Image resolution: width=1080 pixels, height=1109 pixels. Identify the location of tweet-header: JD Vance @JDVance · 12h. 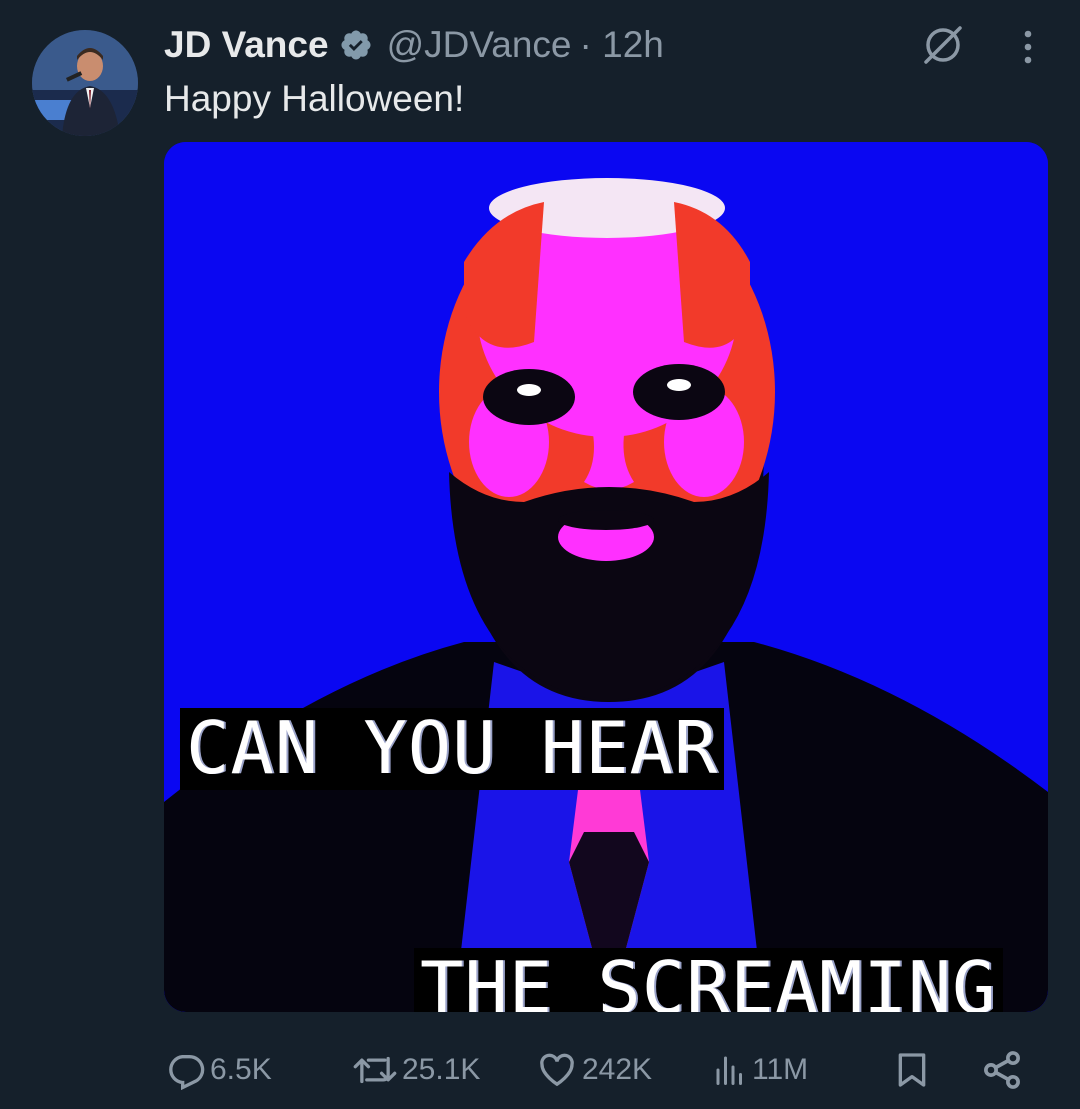
(414, 45).